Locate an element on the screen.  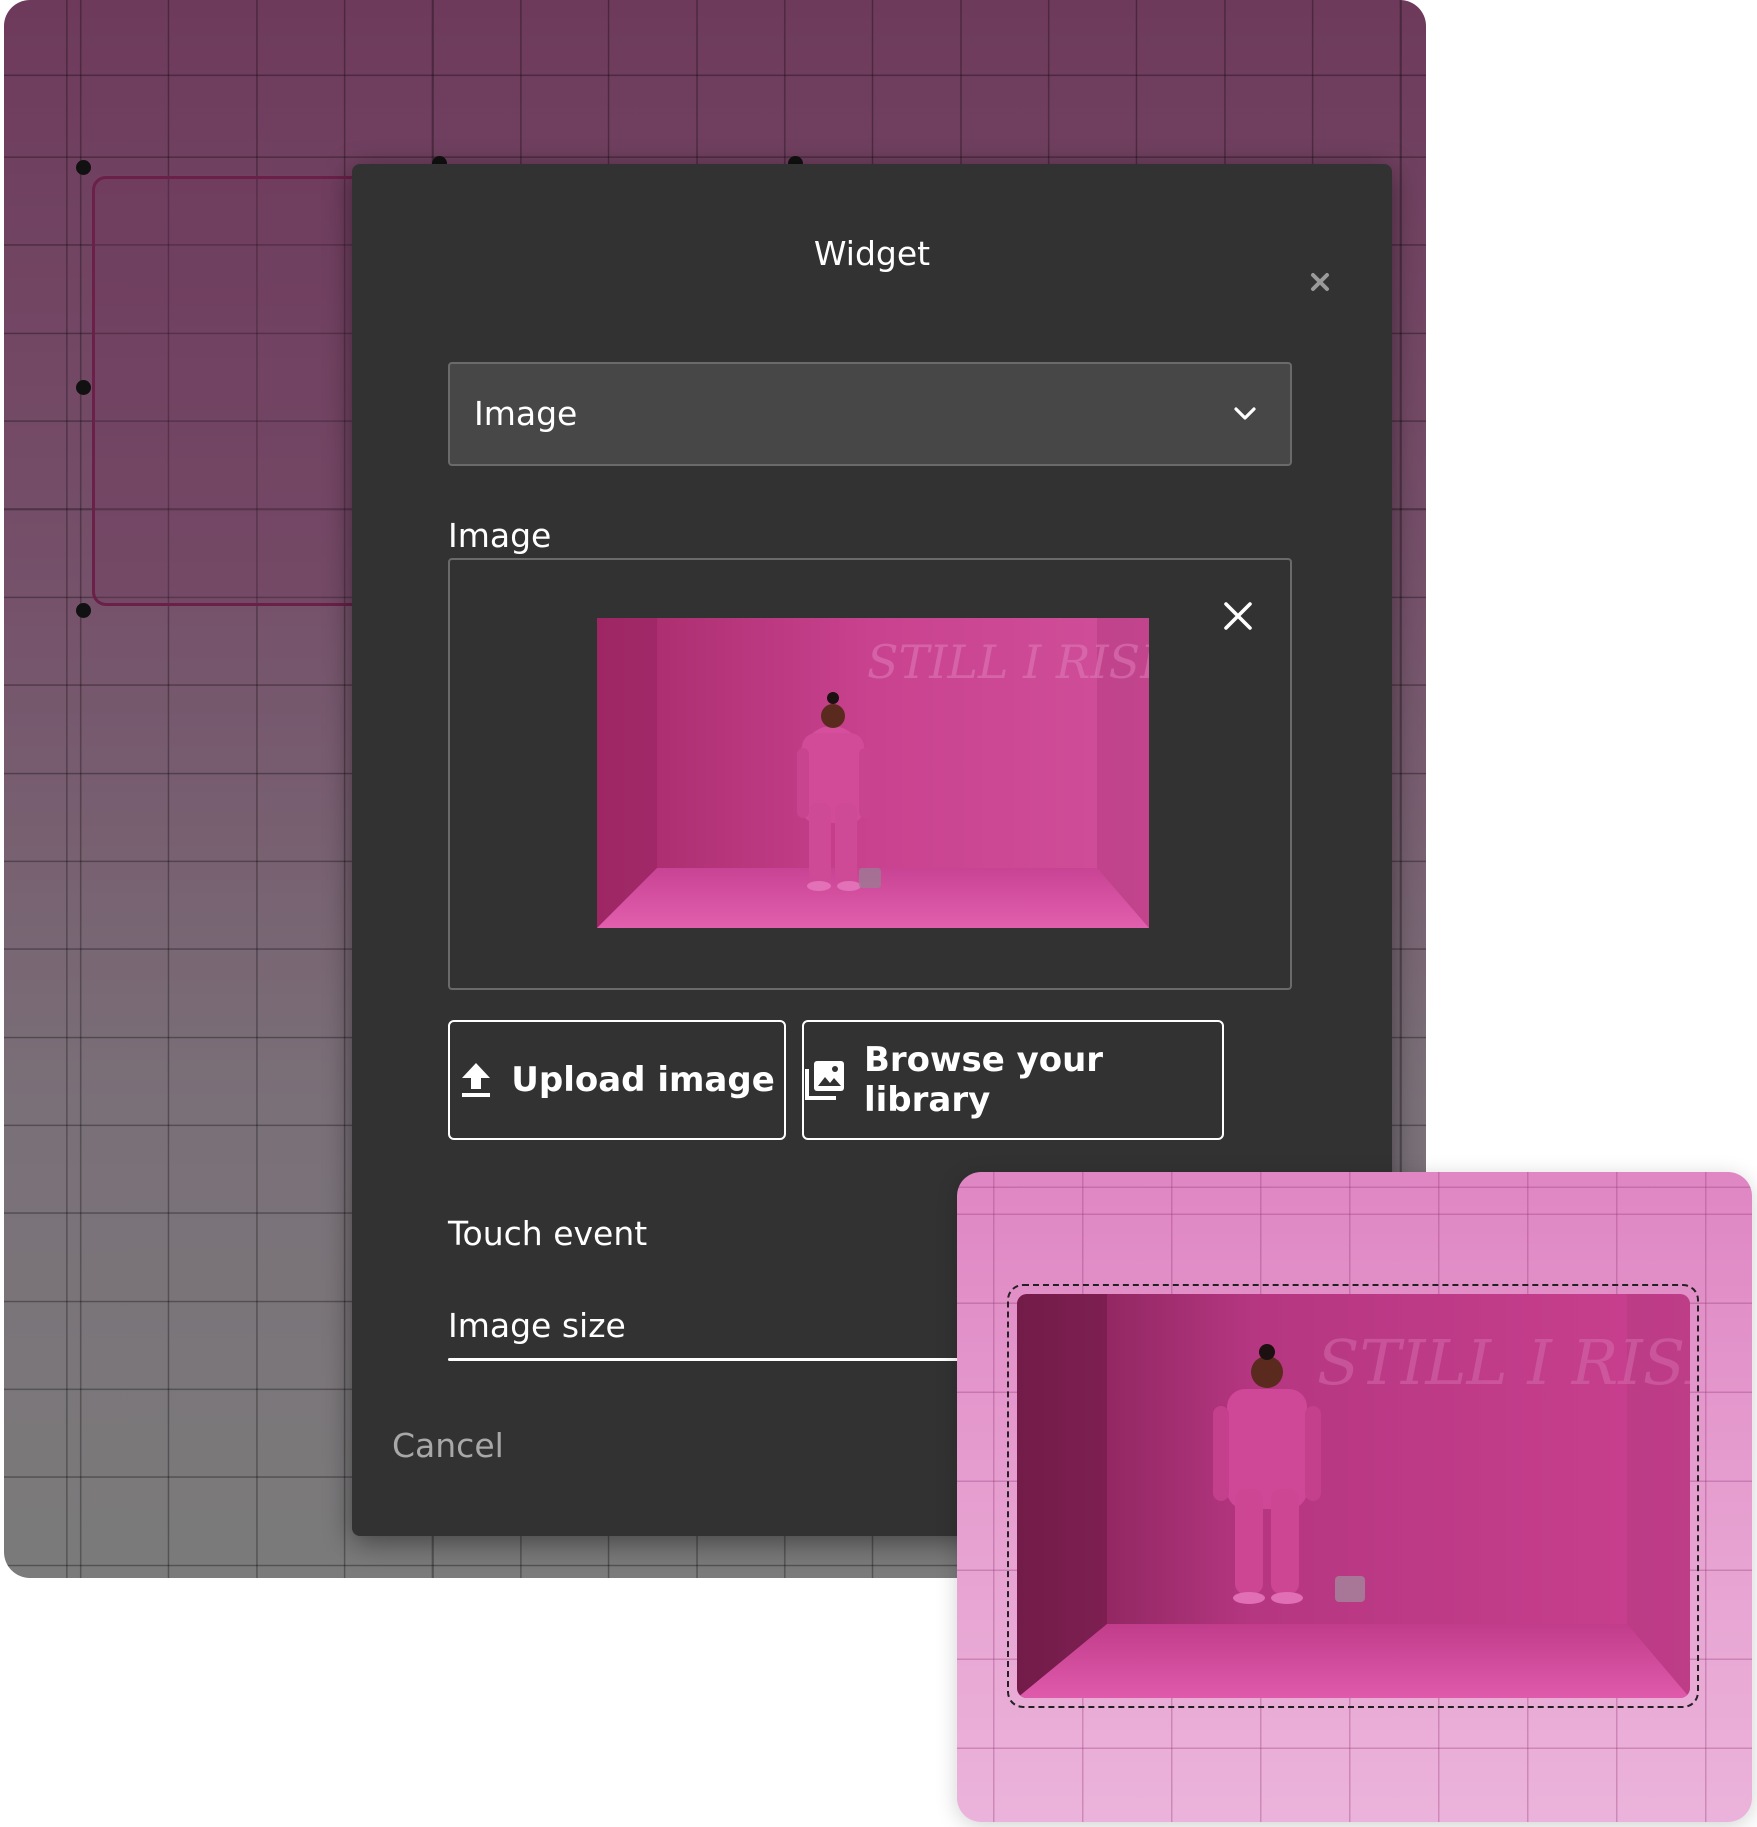
upload-image-label: Upload image is located at coordinates (643, 1080).